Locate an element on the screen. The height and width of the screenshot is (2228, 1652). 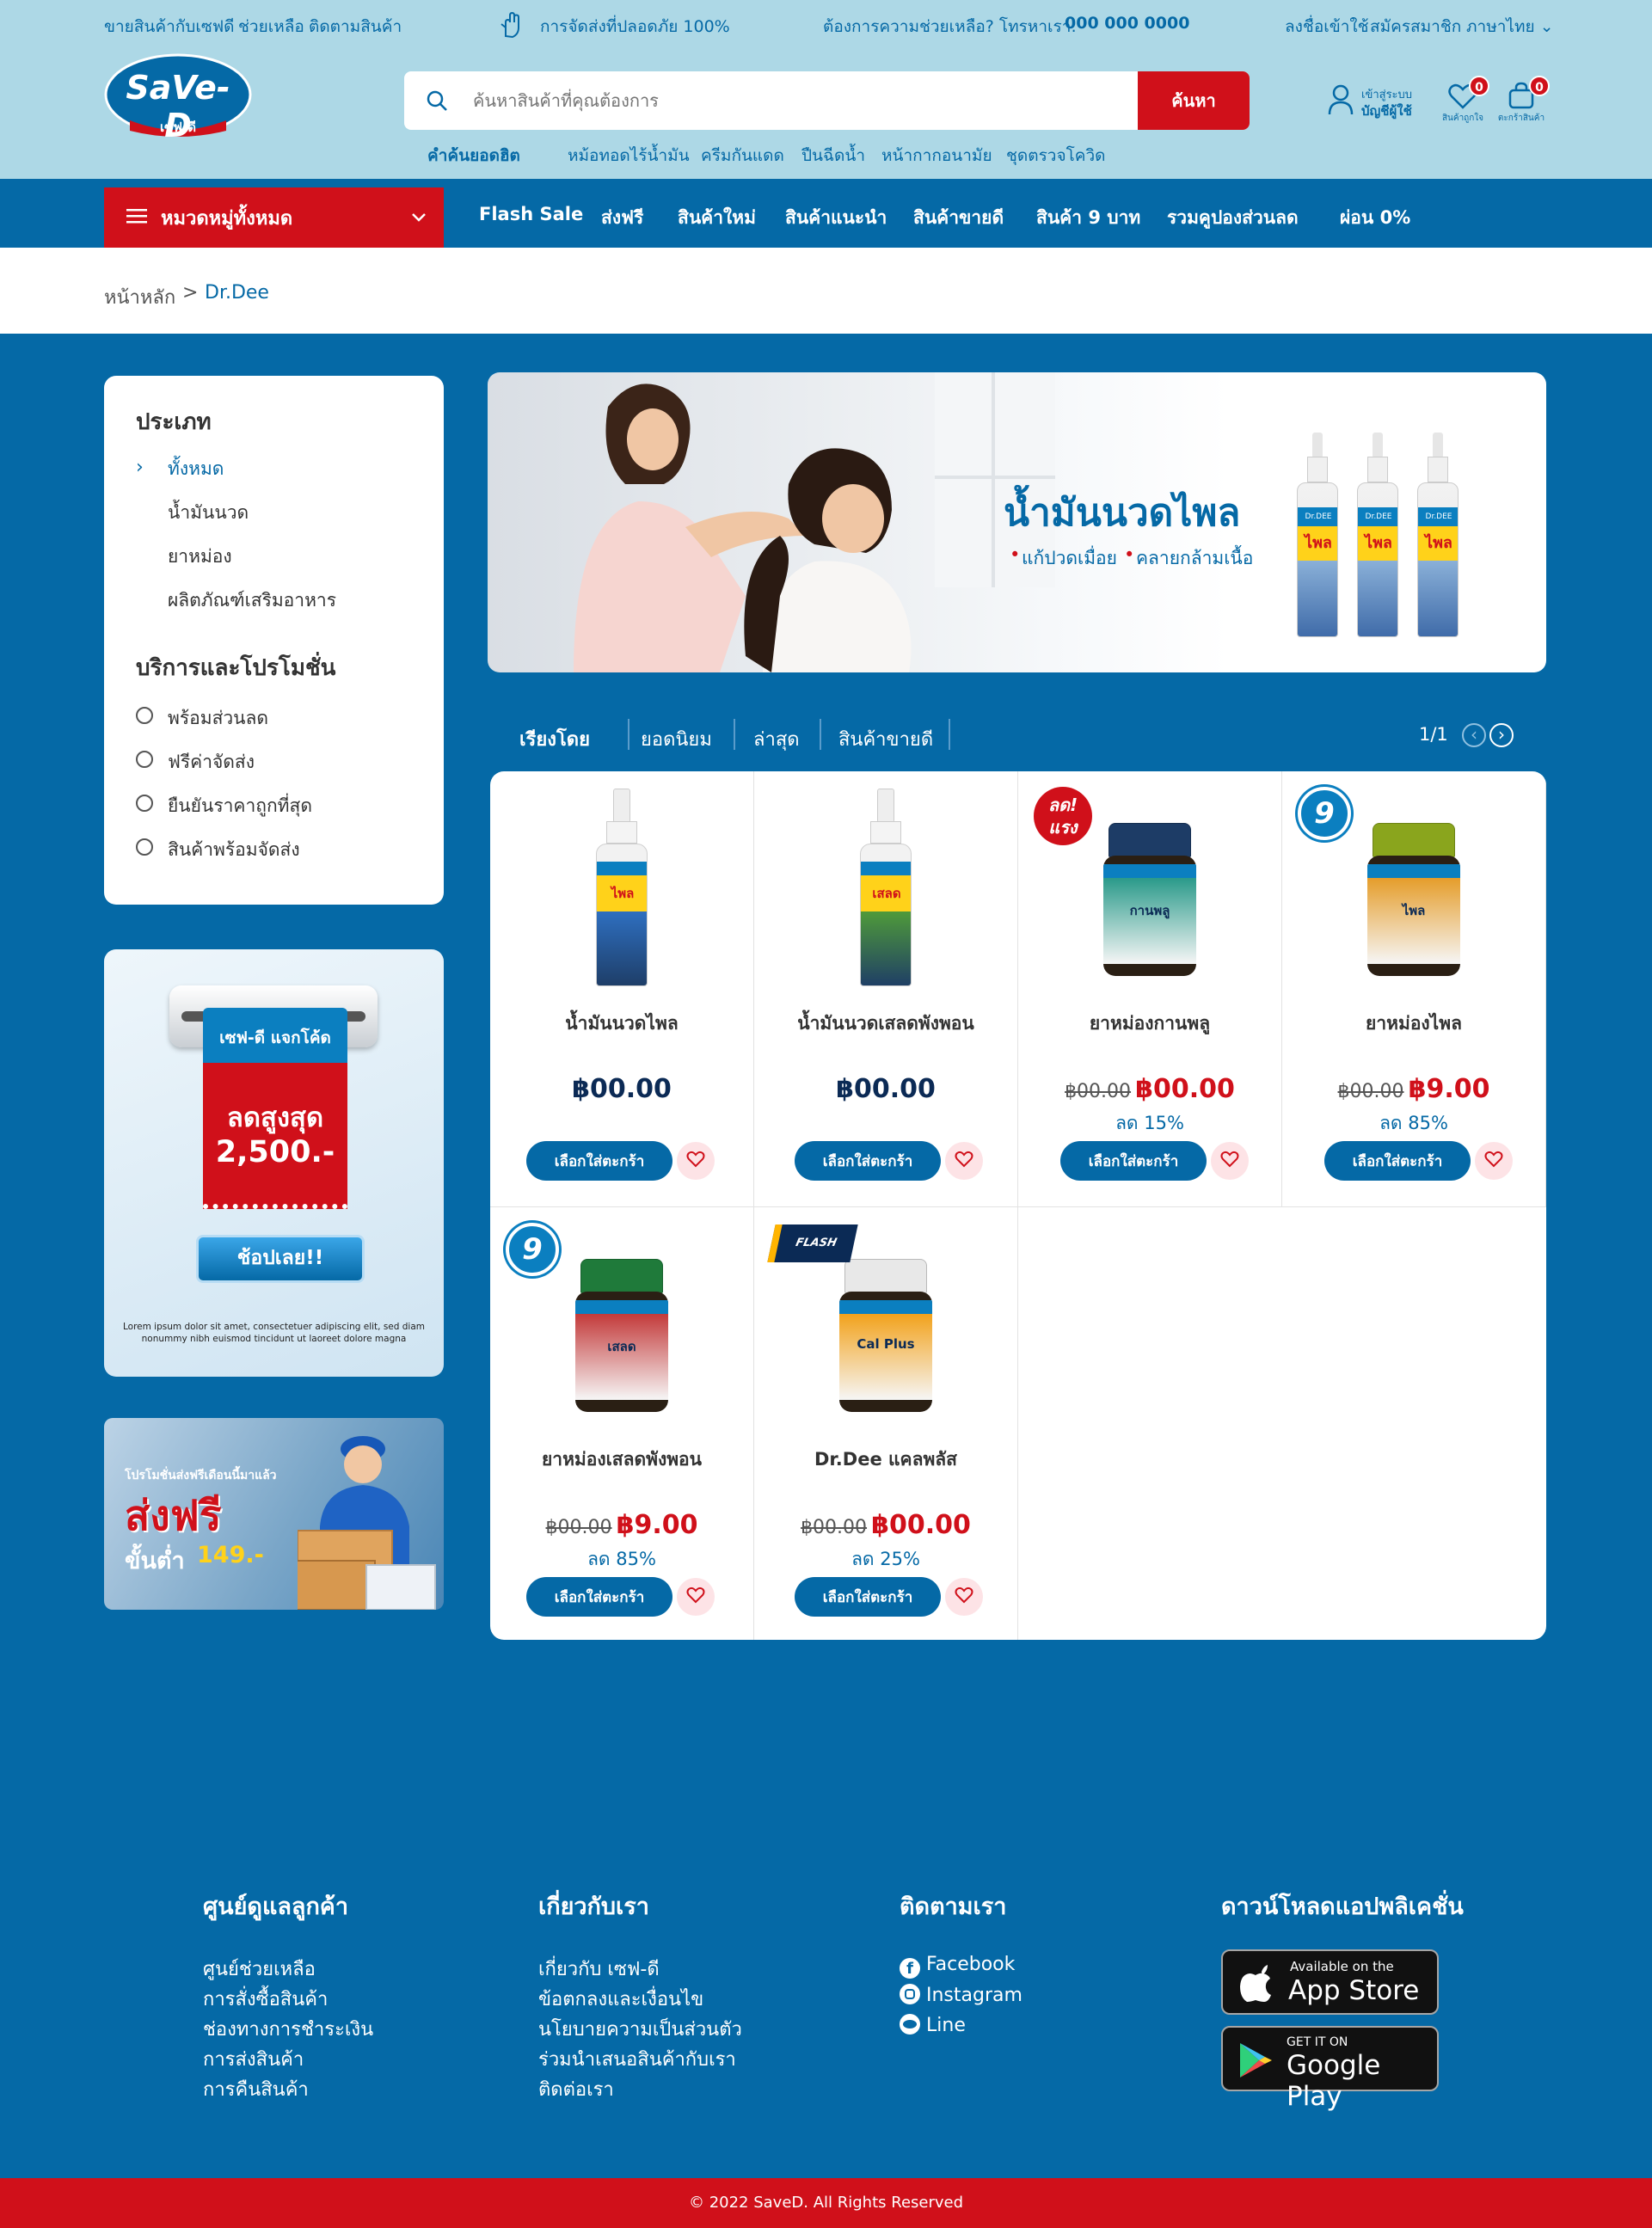
product-name: ยาหม่องไพล is located at coordinates (1413, 1024).